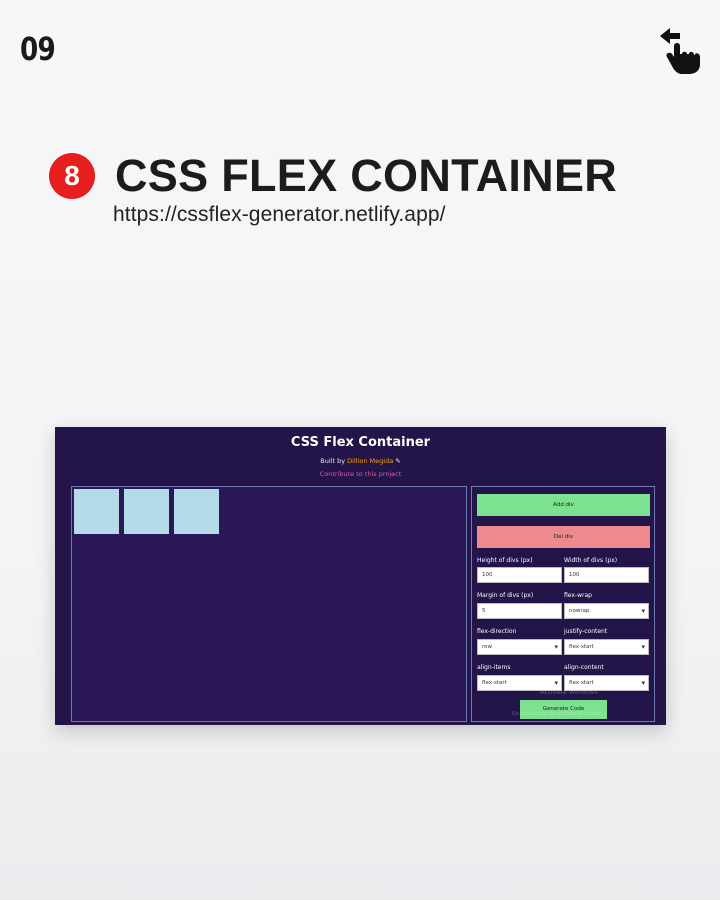  What do you see at coordinates (269, 604) in the screenshot?
I see `flex-container-preview` at bounding box center [269, 604].